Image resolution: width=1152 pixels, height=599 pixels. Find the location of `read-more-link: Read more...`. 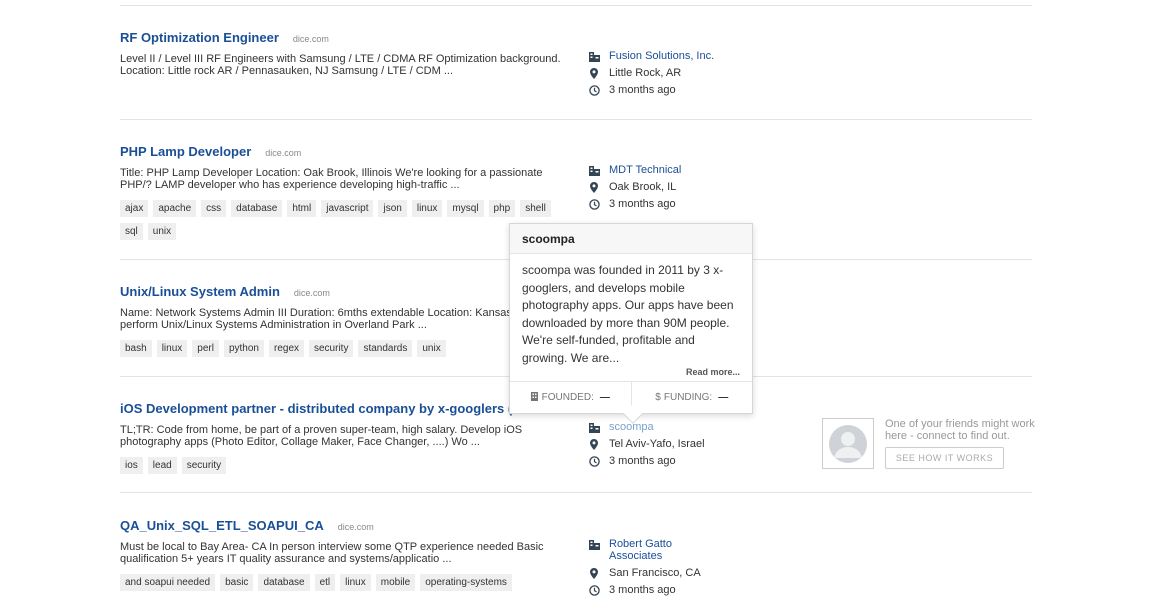

read-more-link: Read more... is located at coordinates (713, 372).